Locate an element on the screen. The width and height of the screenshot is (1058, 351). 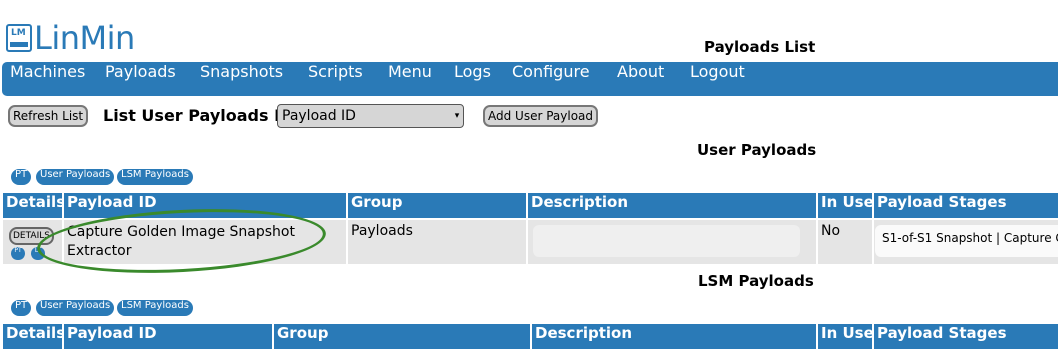
refresh-list-button: Refresh List is located at coordinates (48, 116).